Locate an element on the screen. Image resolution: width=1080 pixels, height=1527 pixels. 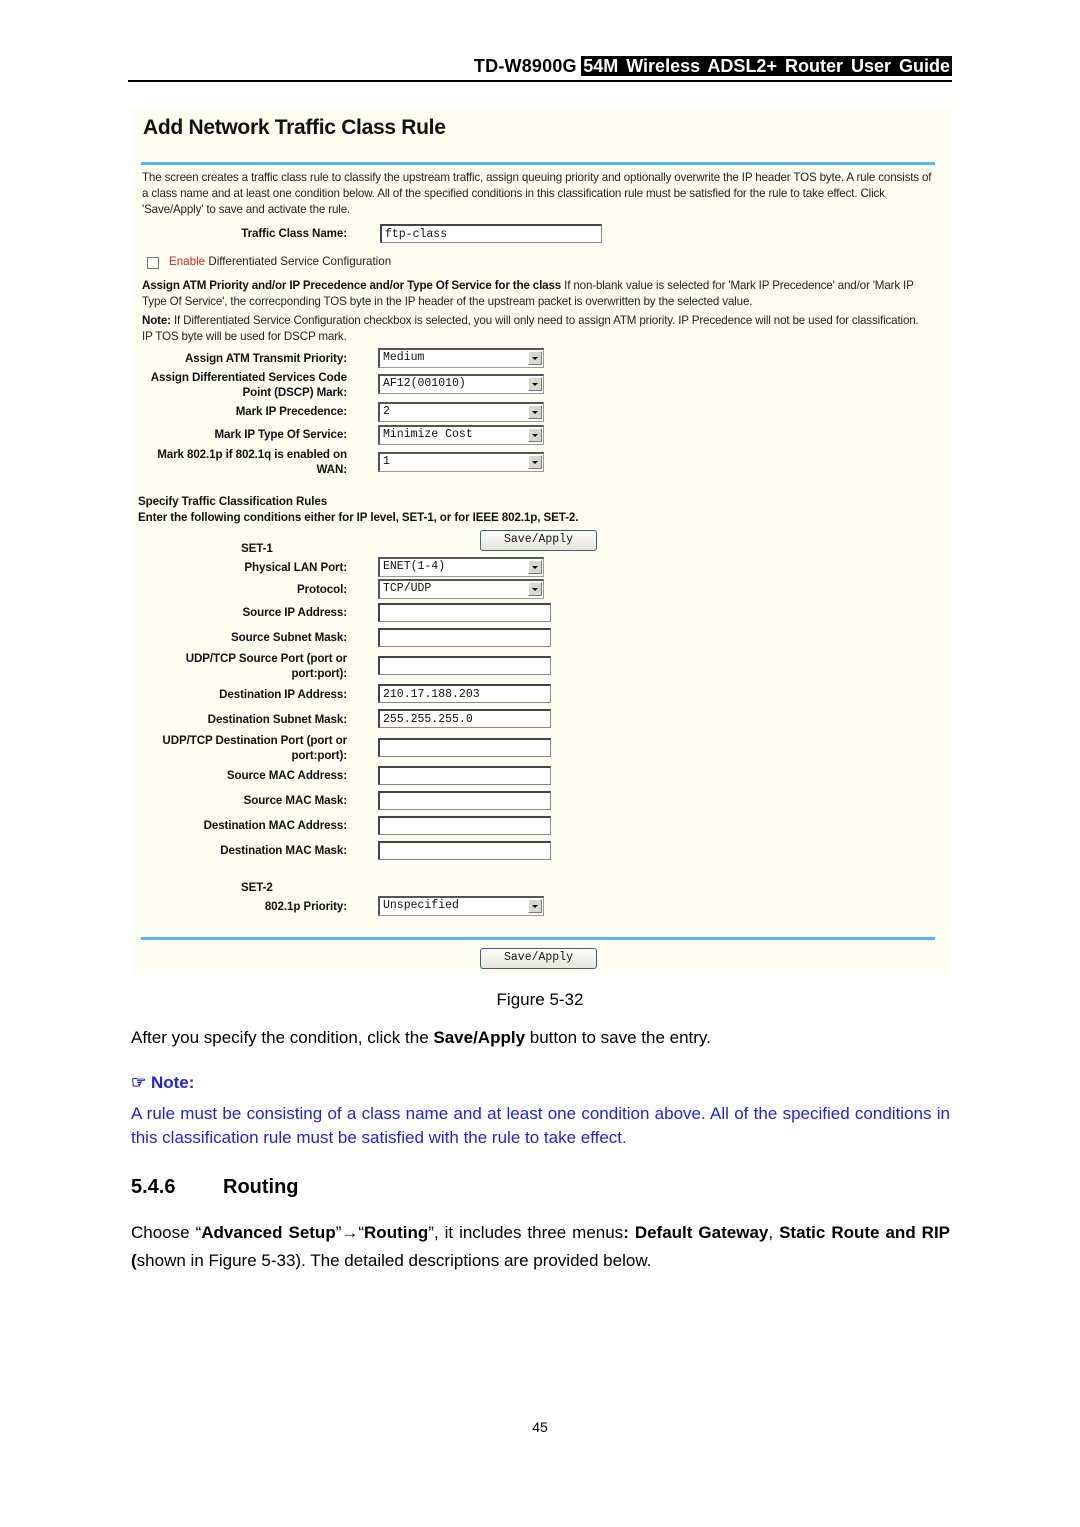
protocol-select: TCP/UDP is located at coordinates (461, 589).